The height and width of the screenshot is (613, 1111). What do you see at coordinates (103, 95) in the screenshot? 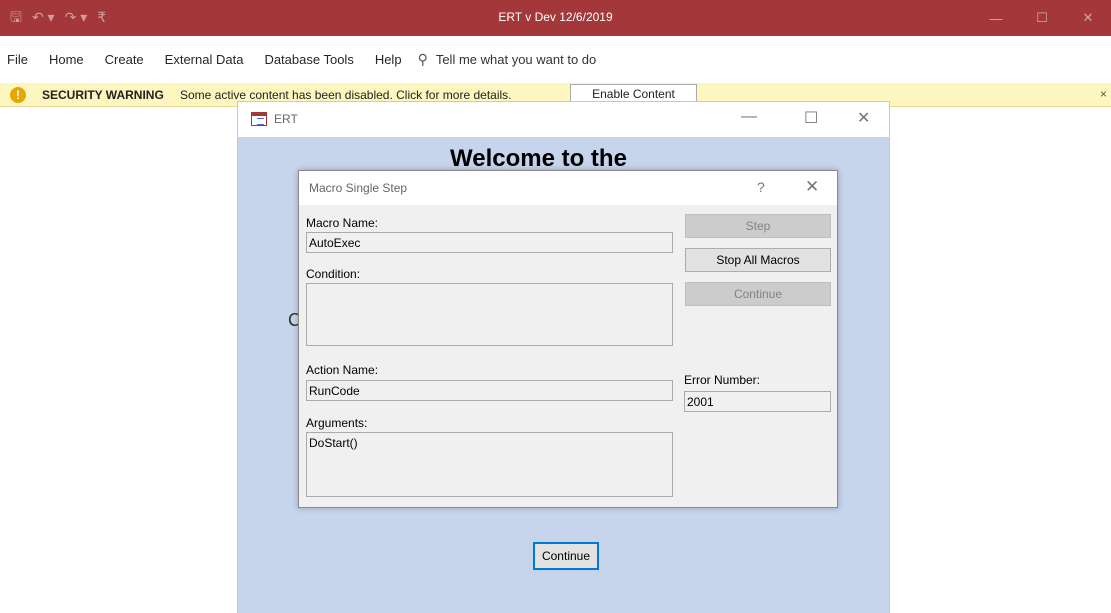
I see `security-warning-label: SECURITY WARNING` at bounding box center [103, 95].